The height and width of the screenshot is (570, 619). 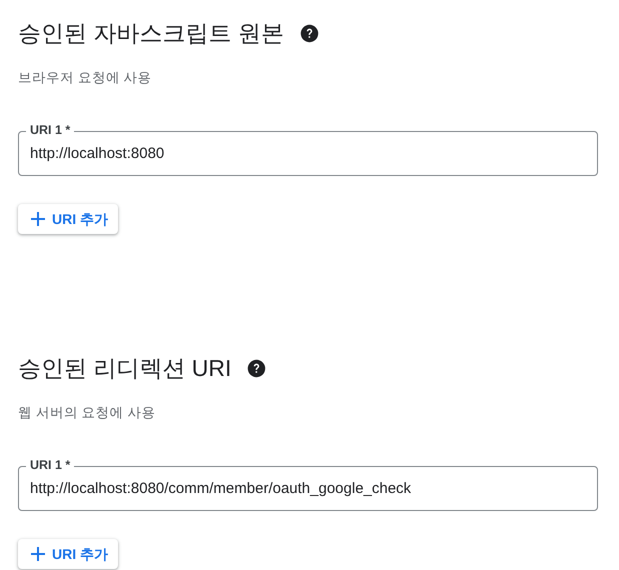 What do you see at coordinates (87, 413) in the screenshot?
I see `section-description: 웹 서버의 요청에 사용` at bounding box center [87, 413].